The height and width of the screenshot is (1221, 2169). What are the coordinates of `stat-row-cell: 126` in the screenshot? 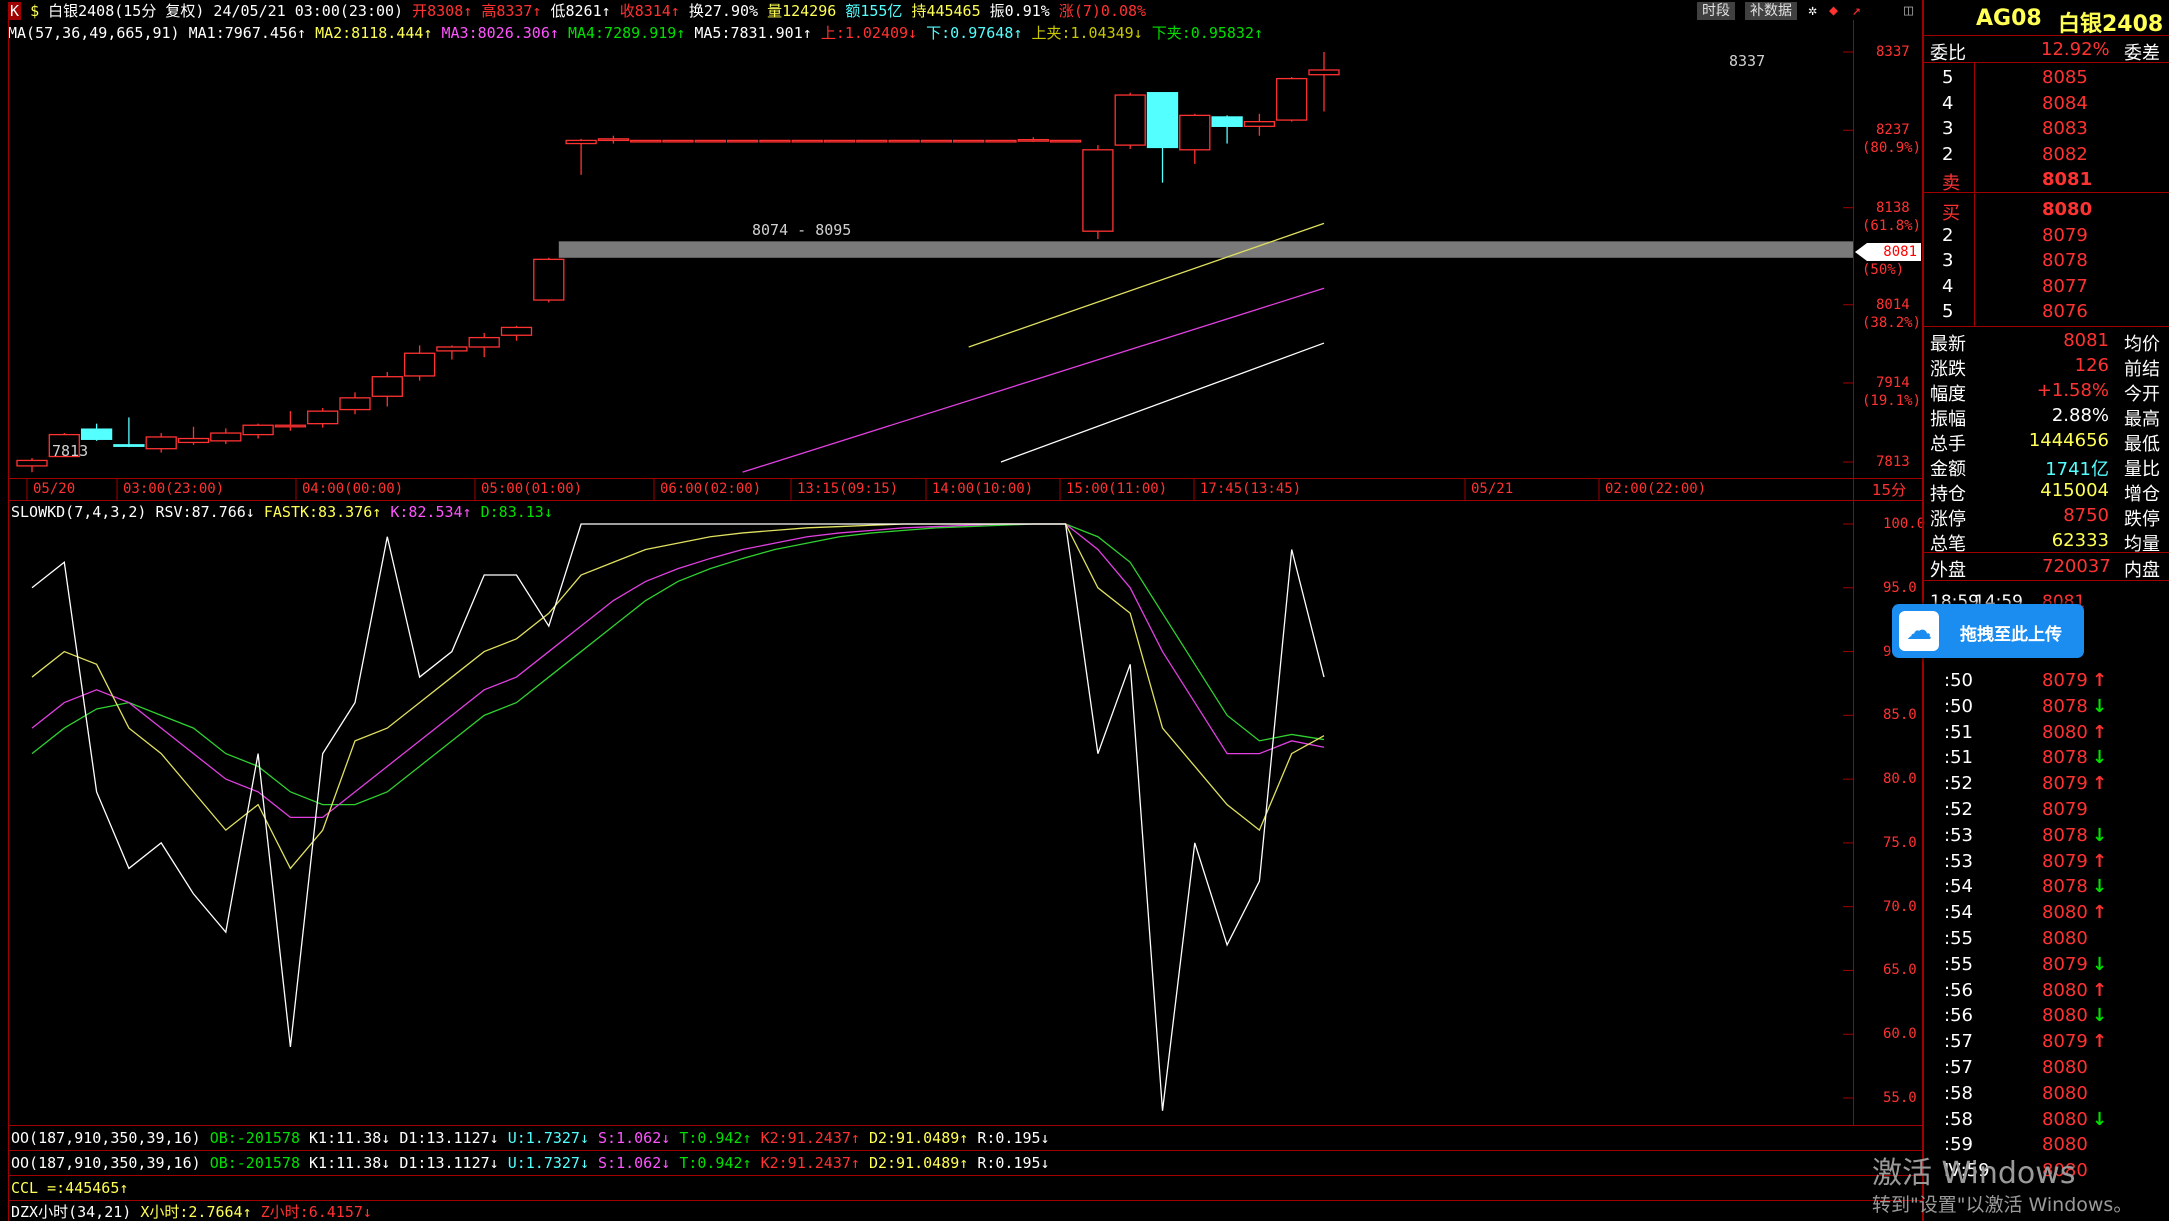 It's located at (2091, 365).